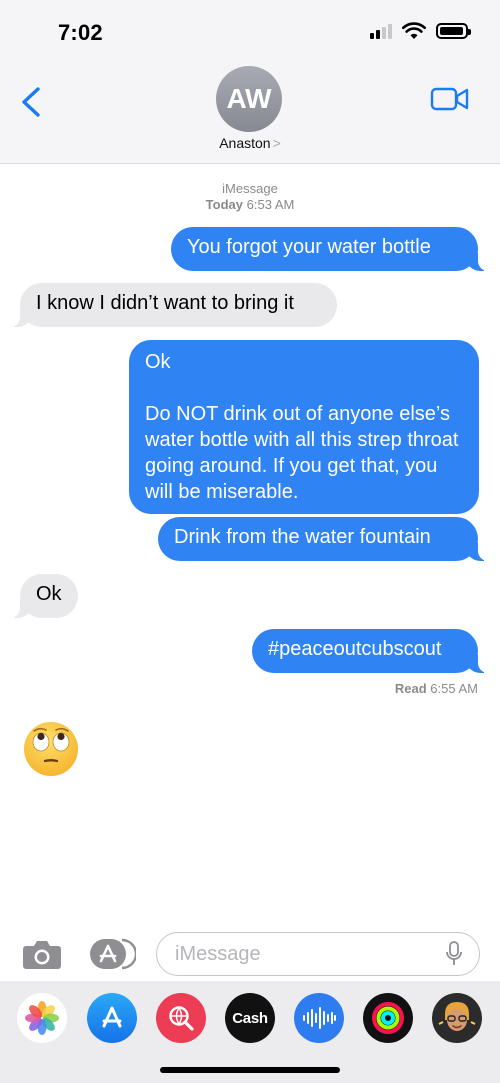  What do you see at coordinates (42, 954) in the screenshot?
I see `camera-icon` at bounding box center [42, 954].